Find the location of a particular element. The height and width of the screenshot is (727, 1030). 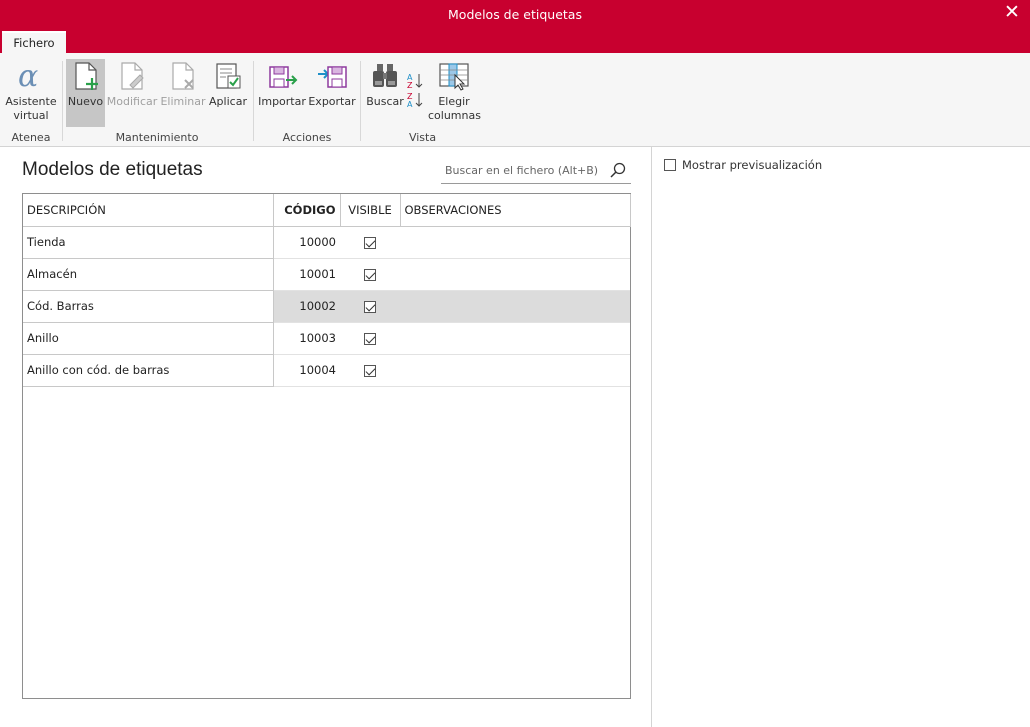

aplicar-button: Aplicar is located at coordinates (228, 93).